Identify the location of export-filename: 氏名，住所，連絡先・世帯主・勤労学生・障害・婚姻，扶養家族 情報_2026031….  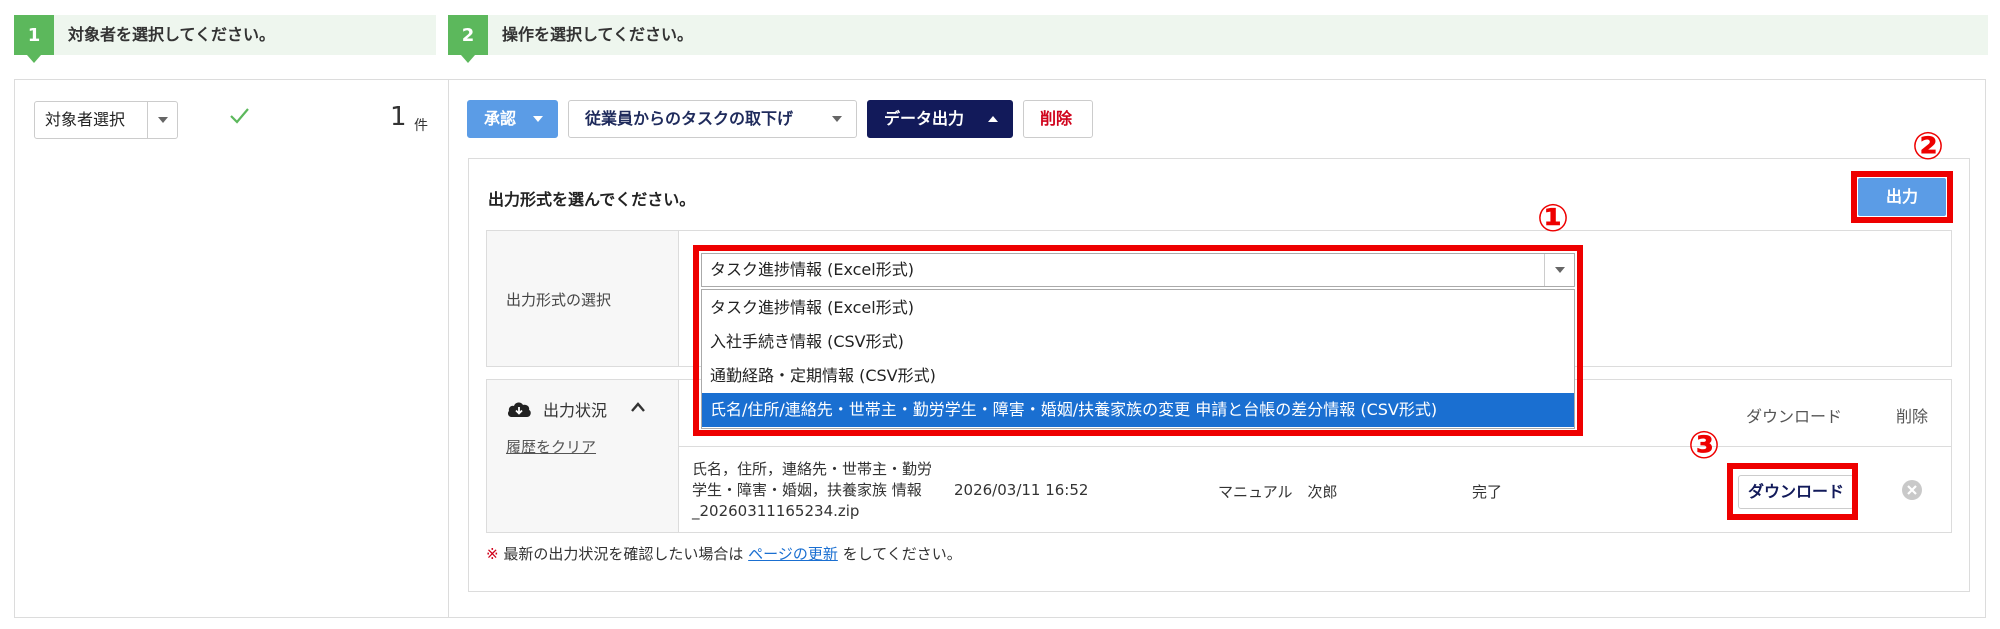
(812, 490).